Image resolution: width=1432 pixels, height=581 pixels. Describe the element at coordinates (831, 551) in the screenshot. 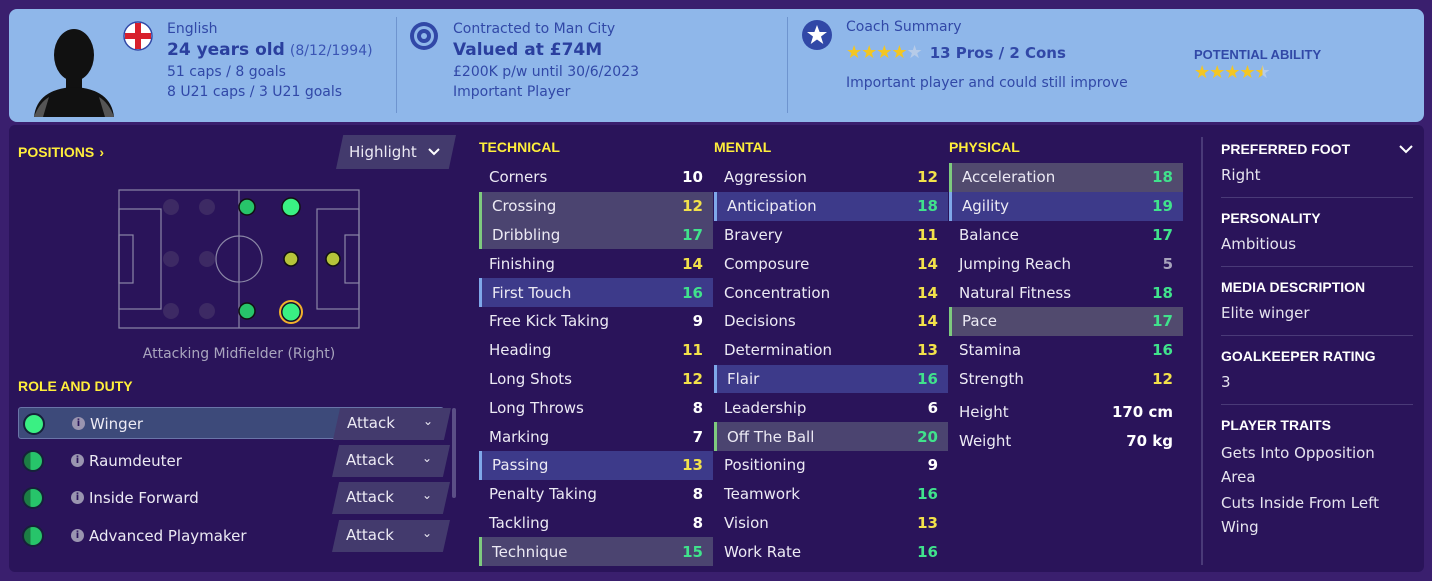

I see `attribute-row: Work Rate 16` at that location.